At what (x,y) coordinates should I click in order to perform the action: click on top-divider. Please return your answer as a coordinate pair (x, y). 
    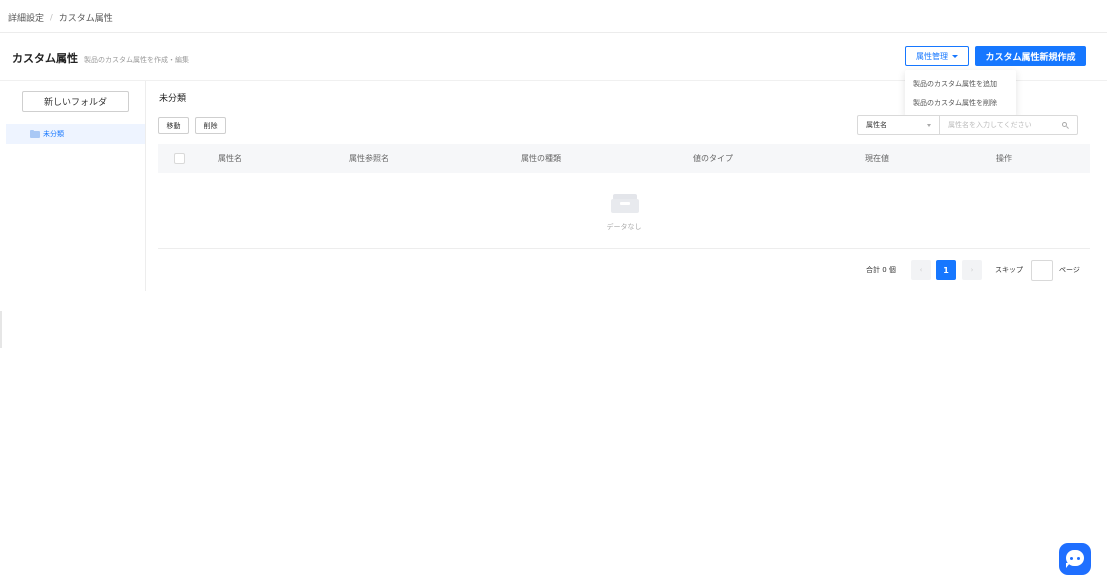
    Looking at the image, I should click on (553, 32).